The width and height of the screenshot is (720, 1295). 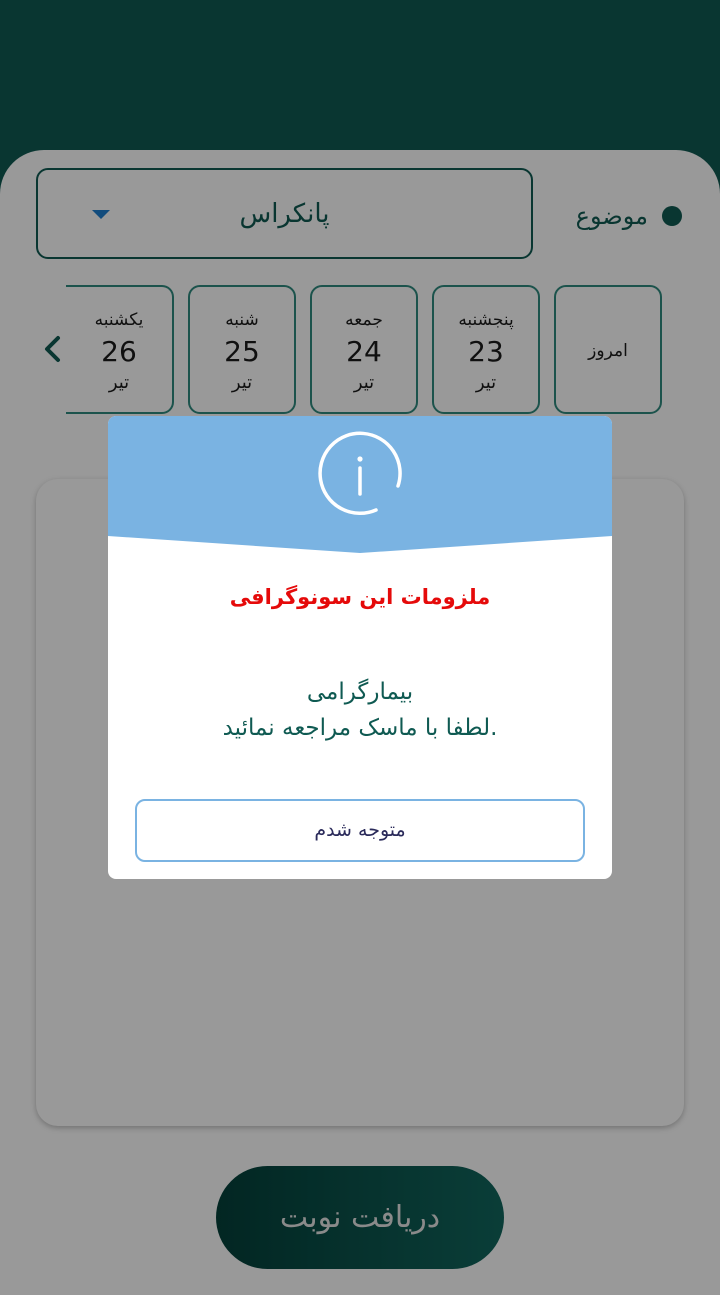 What do you see at coordinates (360, 710) in the screenshot?
I see `dialog-message: بیمارگرامی لطفا با ماسک مراجعه نمائید.` at bounding box center [360, 710].